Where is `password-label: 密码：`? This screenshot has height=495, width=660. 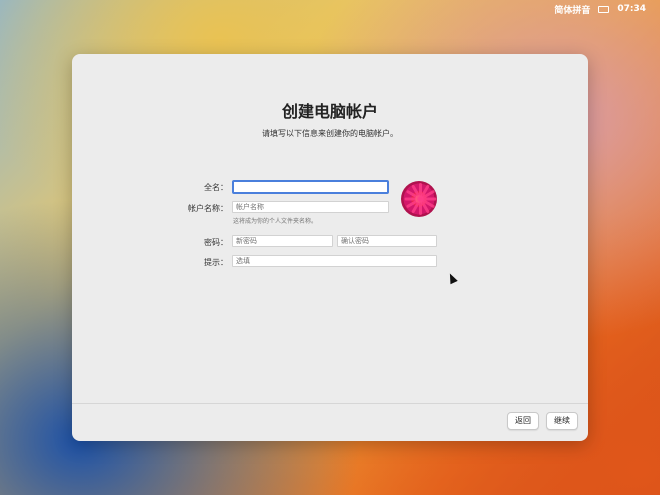
password-label: 密码： is located at coordinates (216, 242).